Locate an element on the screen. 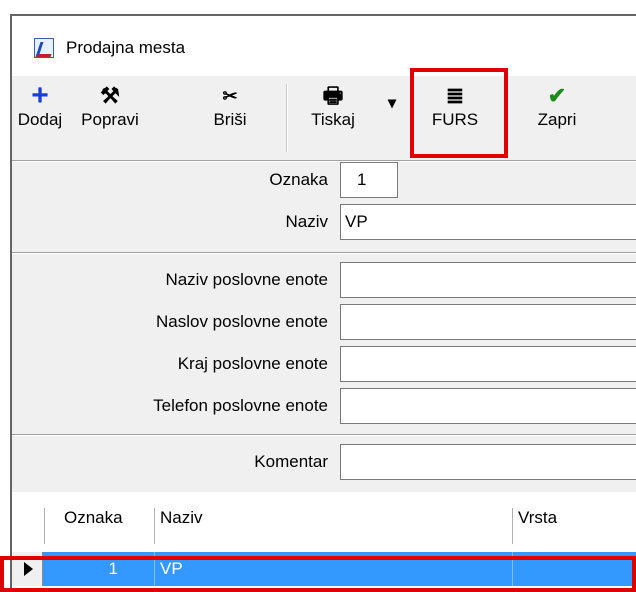 Image resolution: width=636 pixels, height=592 pixels. table-row: 1 VP is located at coordinates (324, 569).